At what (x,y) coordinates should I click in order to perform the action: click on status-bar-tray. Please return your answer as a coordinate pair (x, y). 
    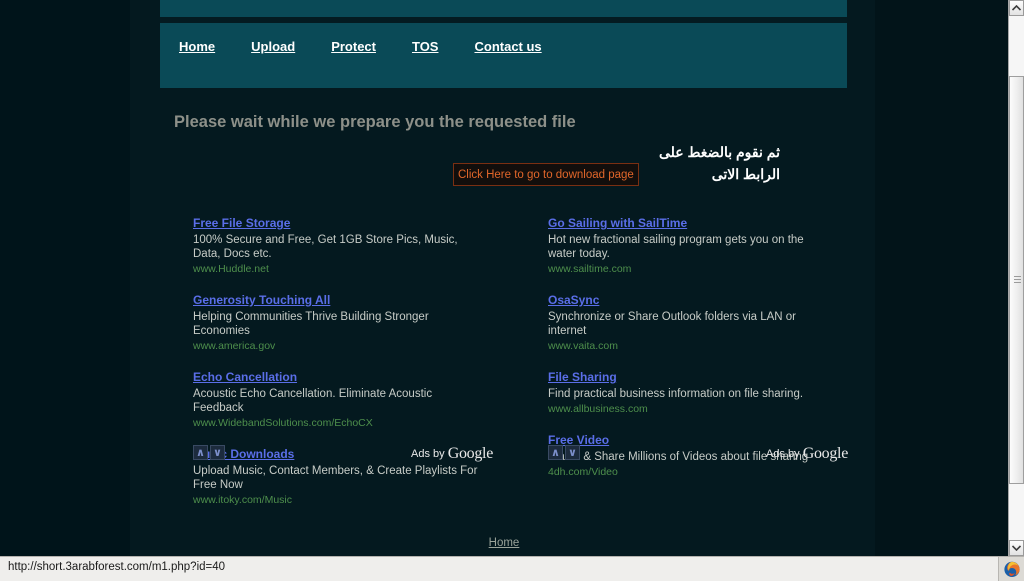
    Looking at the image, I should click on (1011, 569).